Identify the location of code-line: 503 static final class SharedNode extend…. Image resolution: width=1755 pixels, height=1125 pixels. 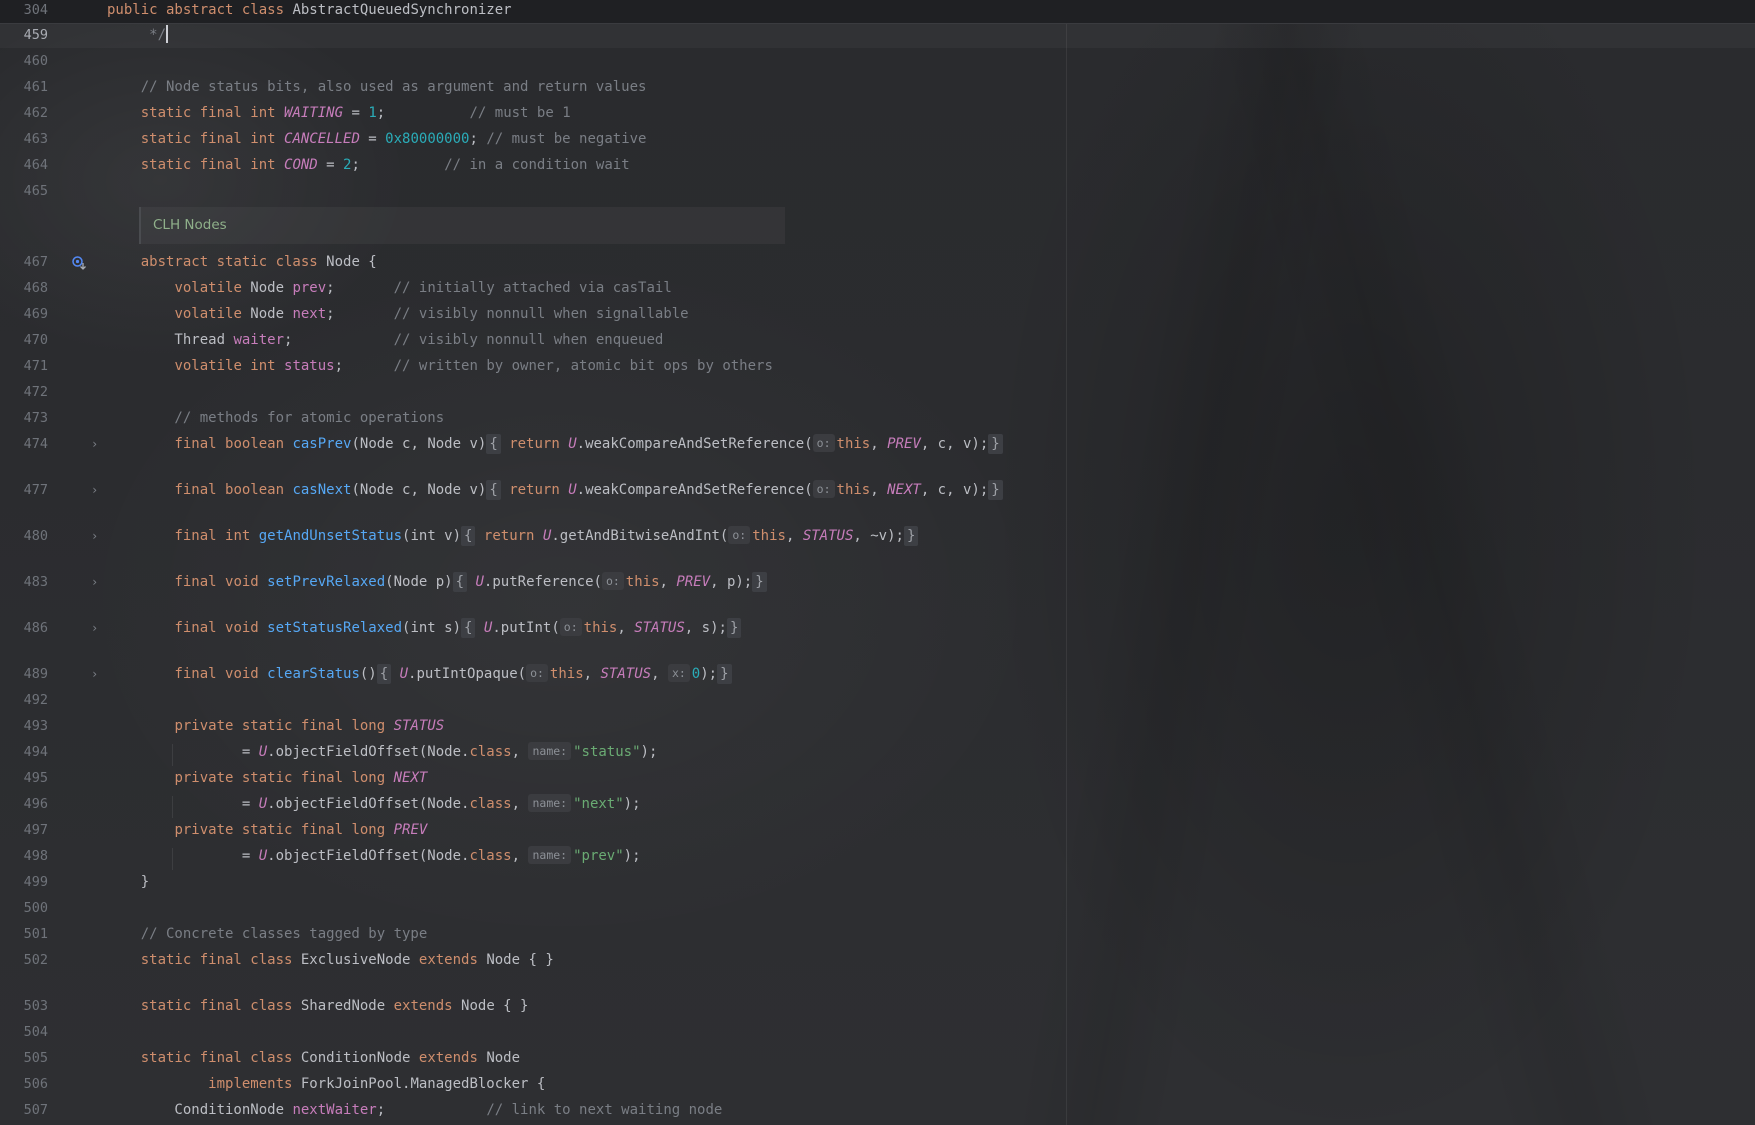
(877, 1006).